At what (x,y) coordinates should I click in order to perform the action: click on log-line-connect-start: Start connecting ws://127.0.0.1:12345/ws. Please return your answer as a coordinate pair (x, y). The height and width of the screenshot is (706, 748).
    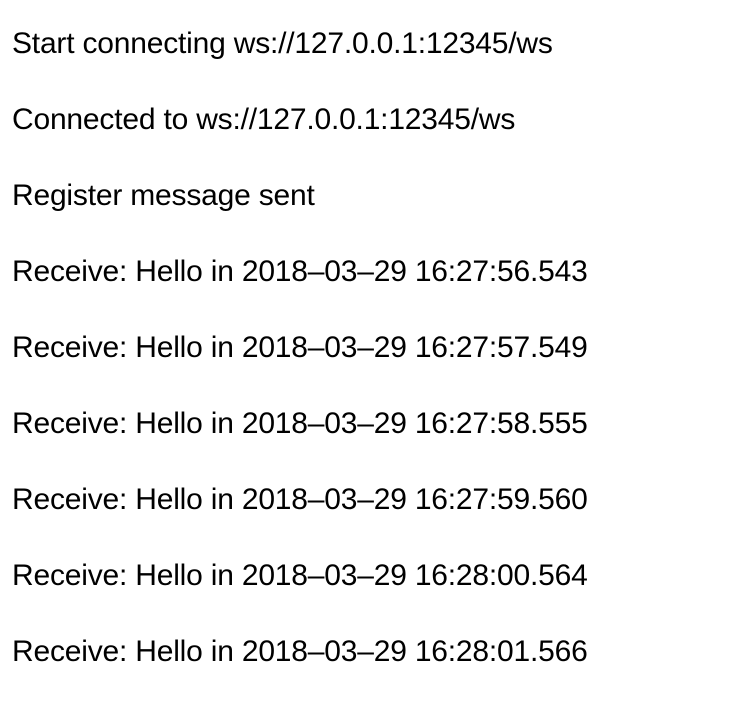
    Looking at the image, I should click on (282, 43).